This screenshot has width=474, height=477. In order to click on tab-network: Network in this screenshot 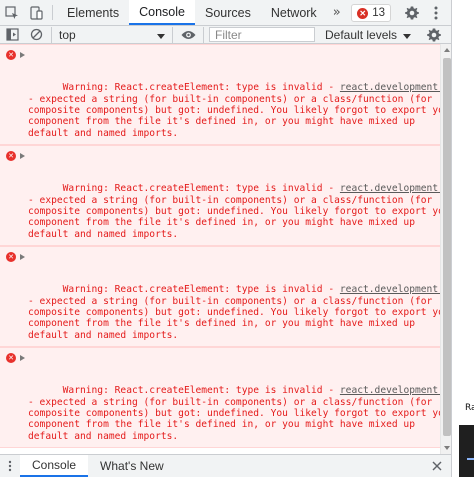, I will do `click(294, 12)`.